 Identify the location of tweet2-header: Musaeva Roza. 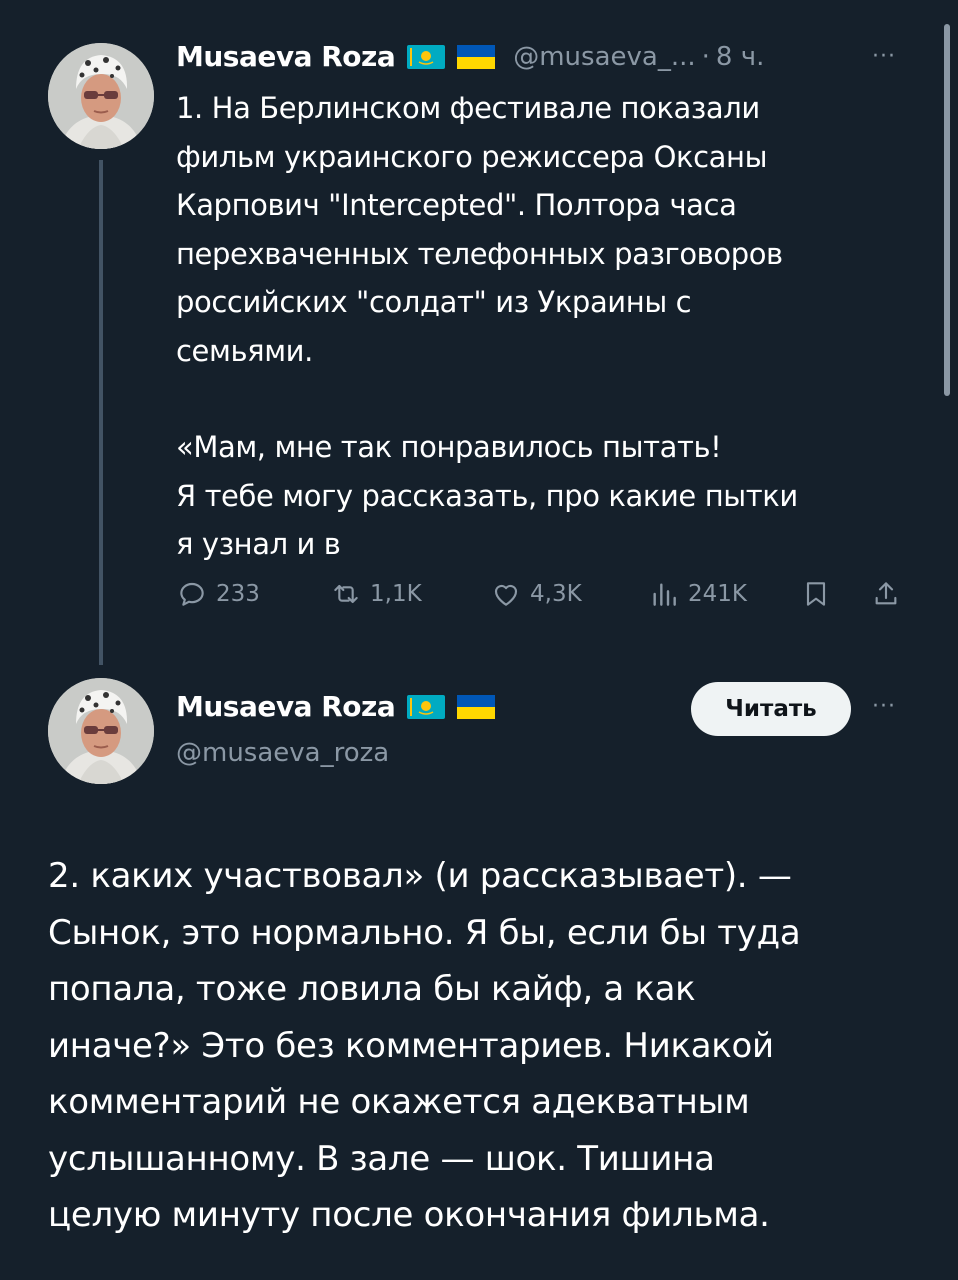
(336, 706).